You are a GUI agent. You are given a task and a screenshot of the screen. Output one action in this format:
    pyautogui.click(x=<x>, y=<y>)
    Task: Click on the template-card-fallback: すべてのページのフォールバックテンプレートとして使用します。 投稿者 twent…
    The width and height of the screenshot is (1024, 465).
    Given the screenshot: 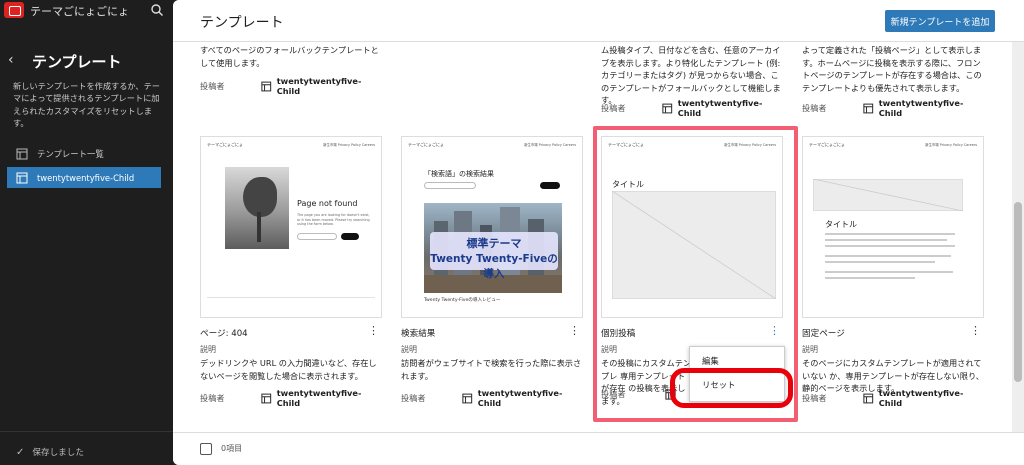 What is the action you would take?
    pyautogui.click(x=290, y=87)
    